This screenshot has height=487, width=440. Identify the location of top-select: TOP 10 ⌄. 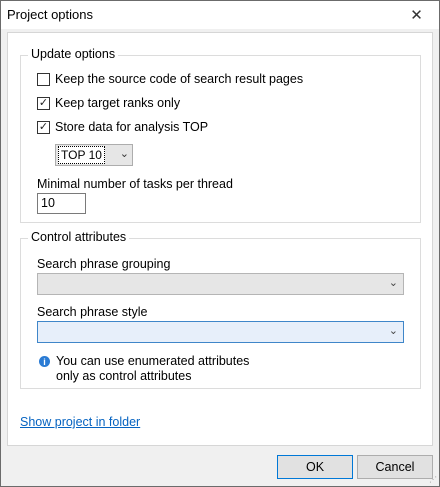
(94, 155).